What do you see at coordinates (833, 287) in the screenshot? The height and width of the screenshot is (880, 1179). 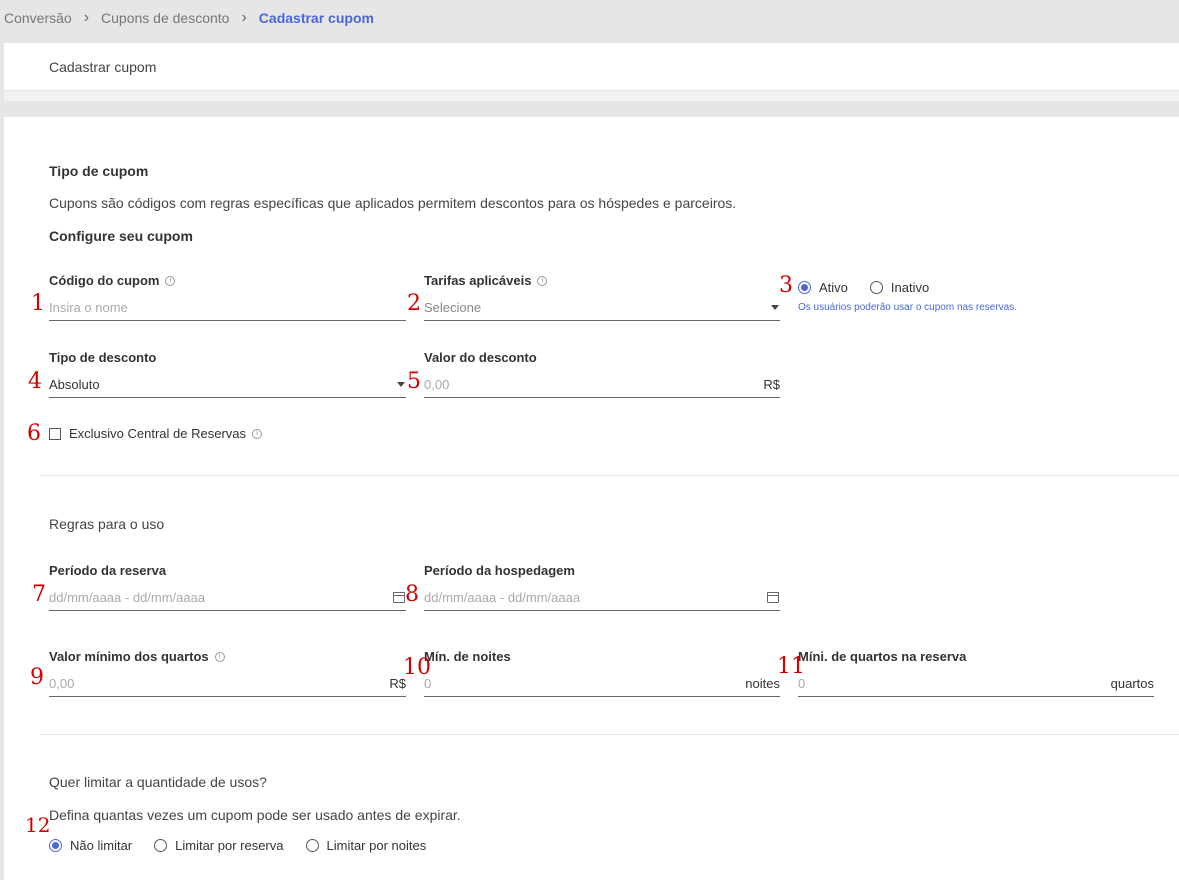 I see `status-ativo-label: Ativo` at bounding box center [833, 287].